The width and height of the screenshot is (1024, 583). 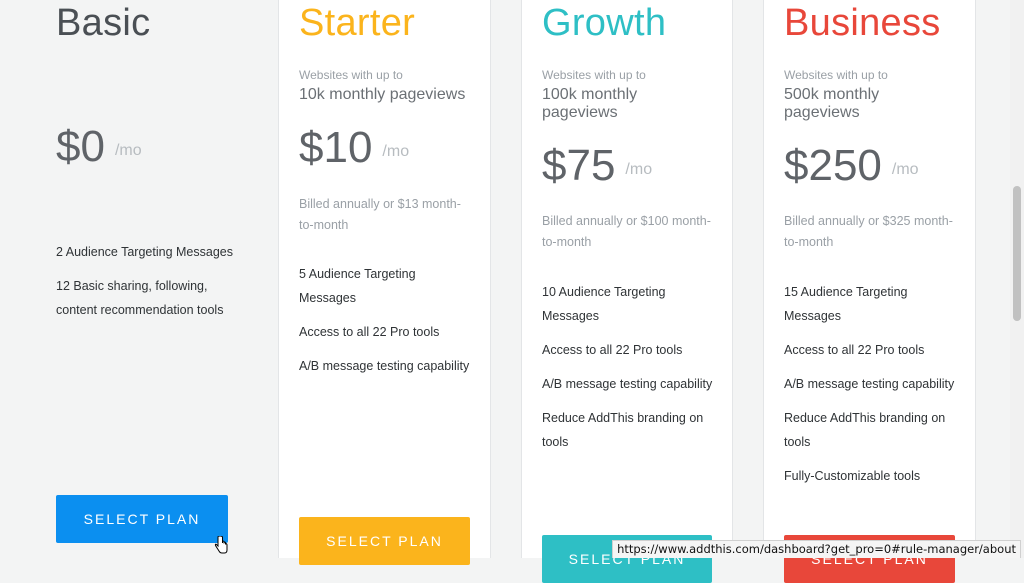 What do you see at coordinates (869, 384) in the screenshot?
I see `feature-item: A/B message testing capability` at bounding box center [869, 384].